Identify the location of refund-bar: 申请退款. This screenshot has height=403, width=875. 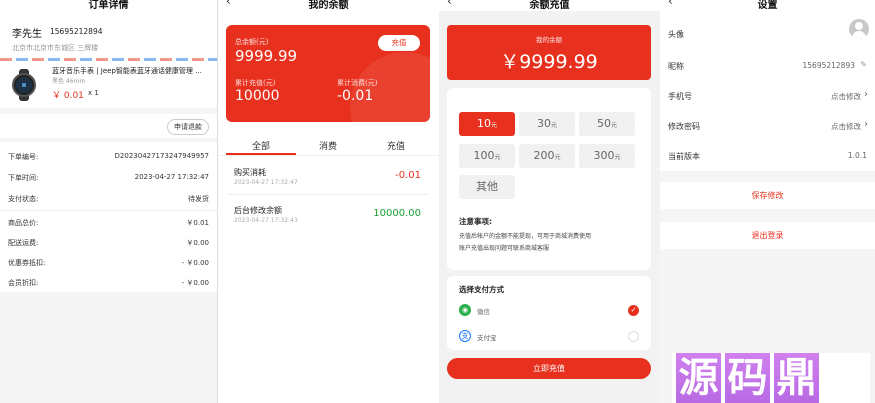
(108, 126).